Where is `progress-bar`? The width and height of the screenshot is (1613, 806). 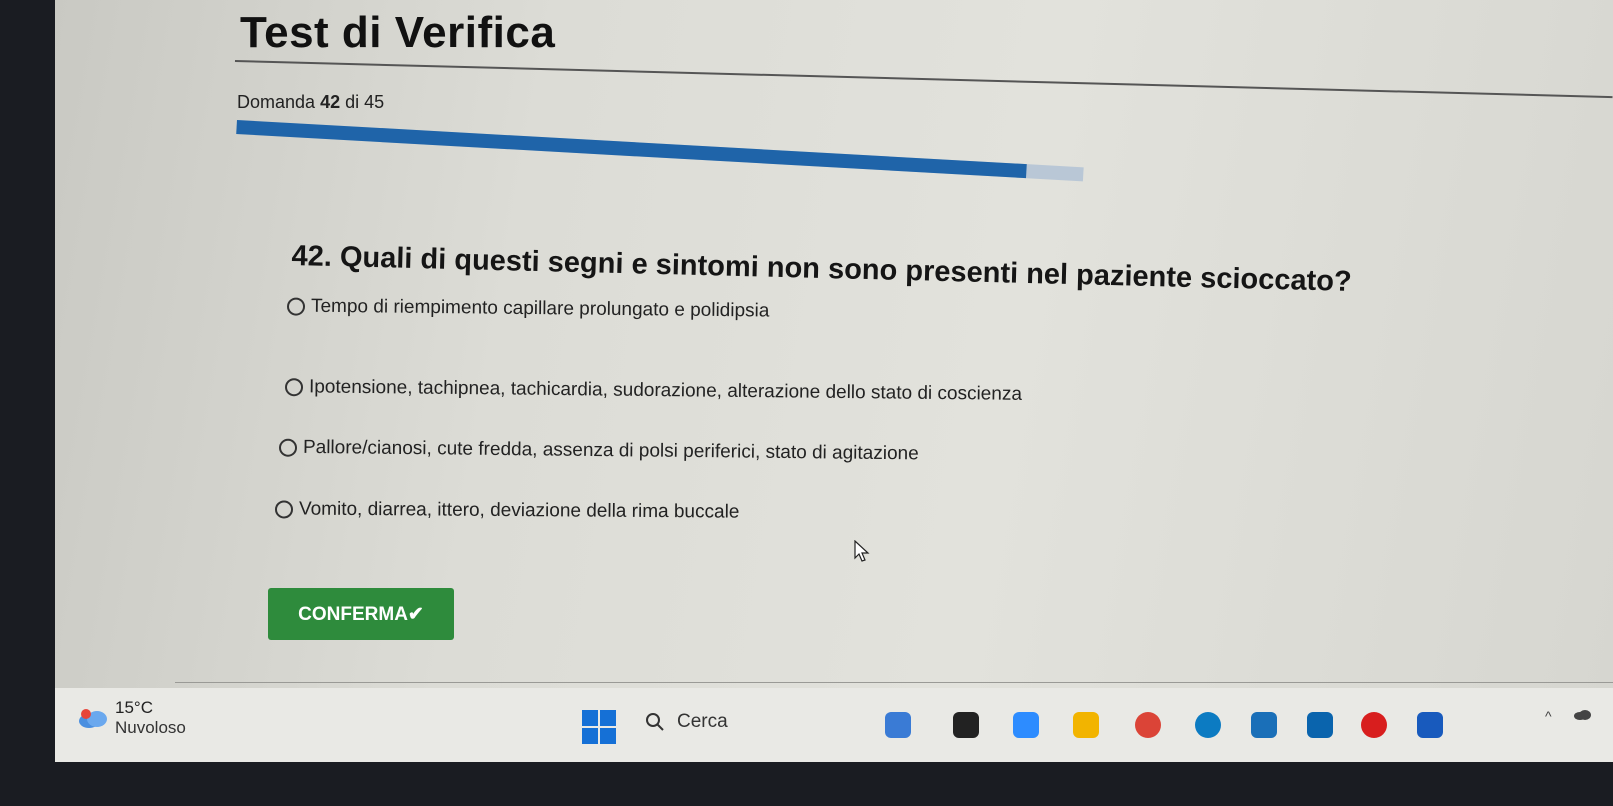 progress-bar is located at coordinates (660, 151).